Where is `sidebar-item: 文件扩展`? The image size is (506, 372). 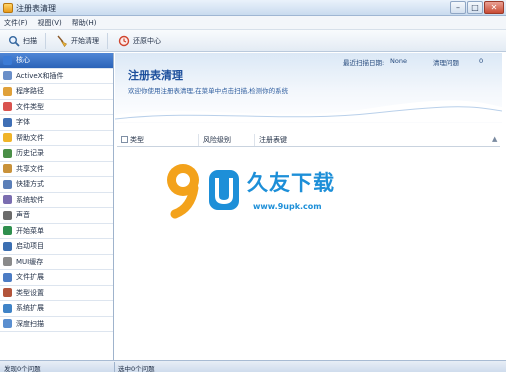
sidebar-item: 文件扩展 is located at coordinates (56, 278).